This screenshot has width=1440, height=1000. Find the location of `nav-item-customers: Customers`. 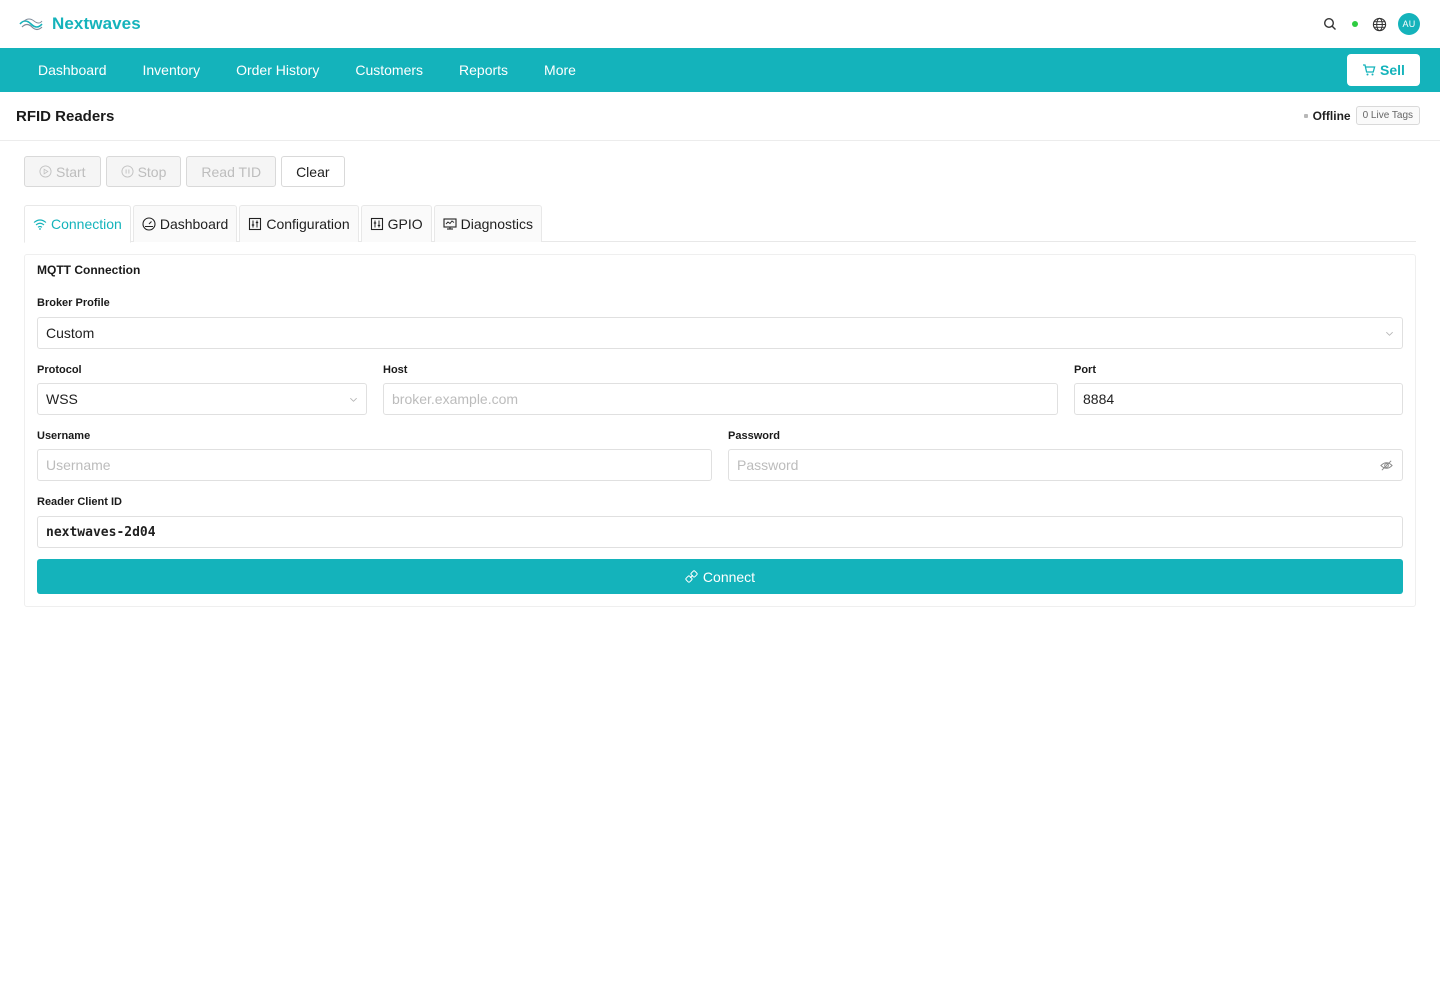

nav-item-customers: Customers is located at coordinates (389, 70).